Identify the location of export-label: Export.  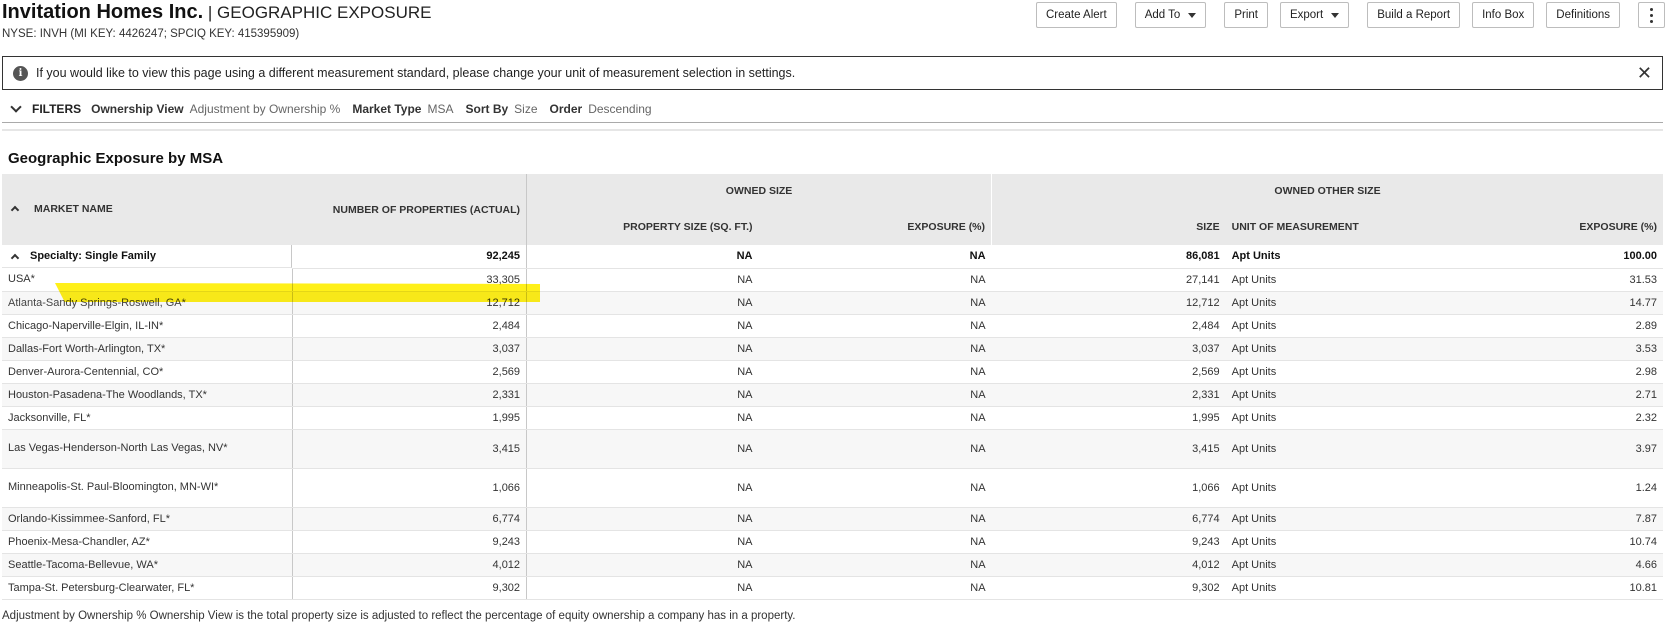
(1306, 15).